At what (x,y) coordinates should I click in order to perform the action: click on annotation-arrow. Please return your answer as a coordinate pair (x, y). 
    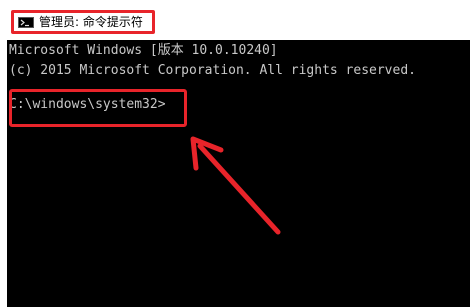
    Looking at the image, I should click on (235, 185).